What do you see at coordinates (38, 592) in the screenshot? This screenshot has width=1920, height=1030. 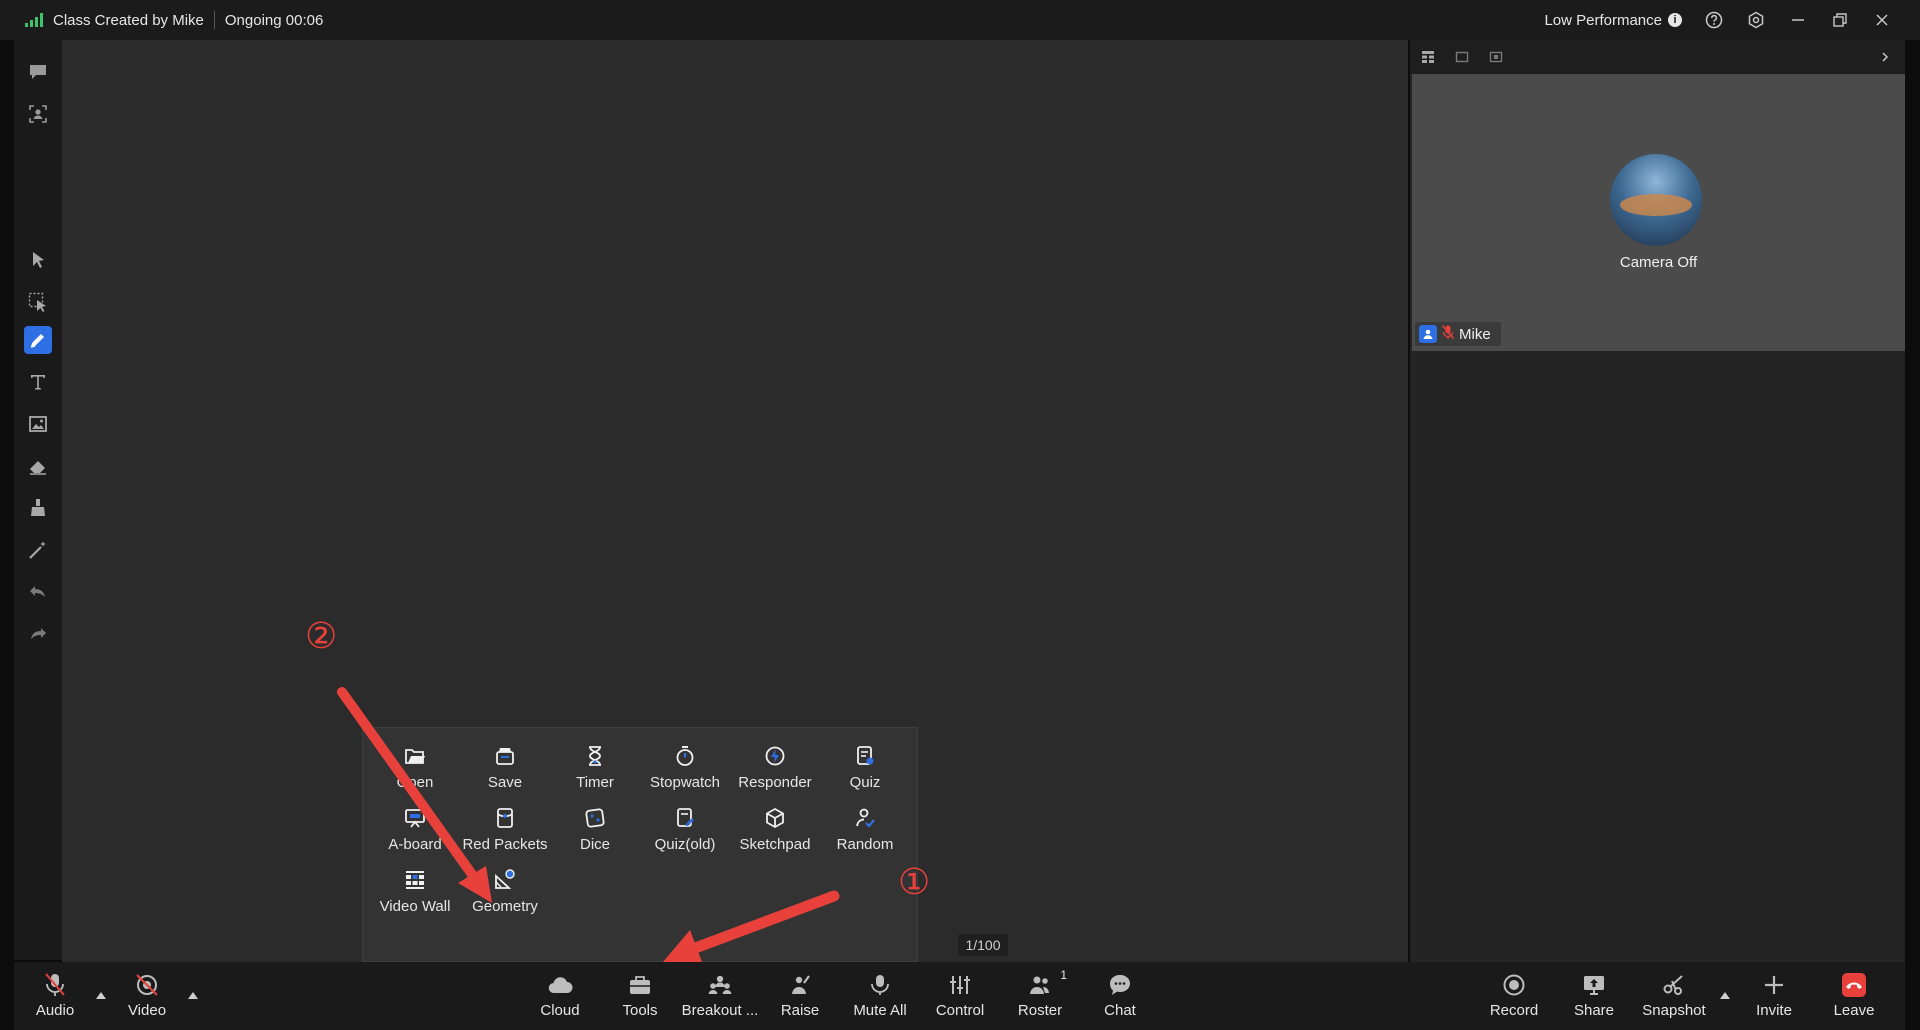 I see `undo-icon` at bounding box center [38, 592].